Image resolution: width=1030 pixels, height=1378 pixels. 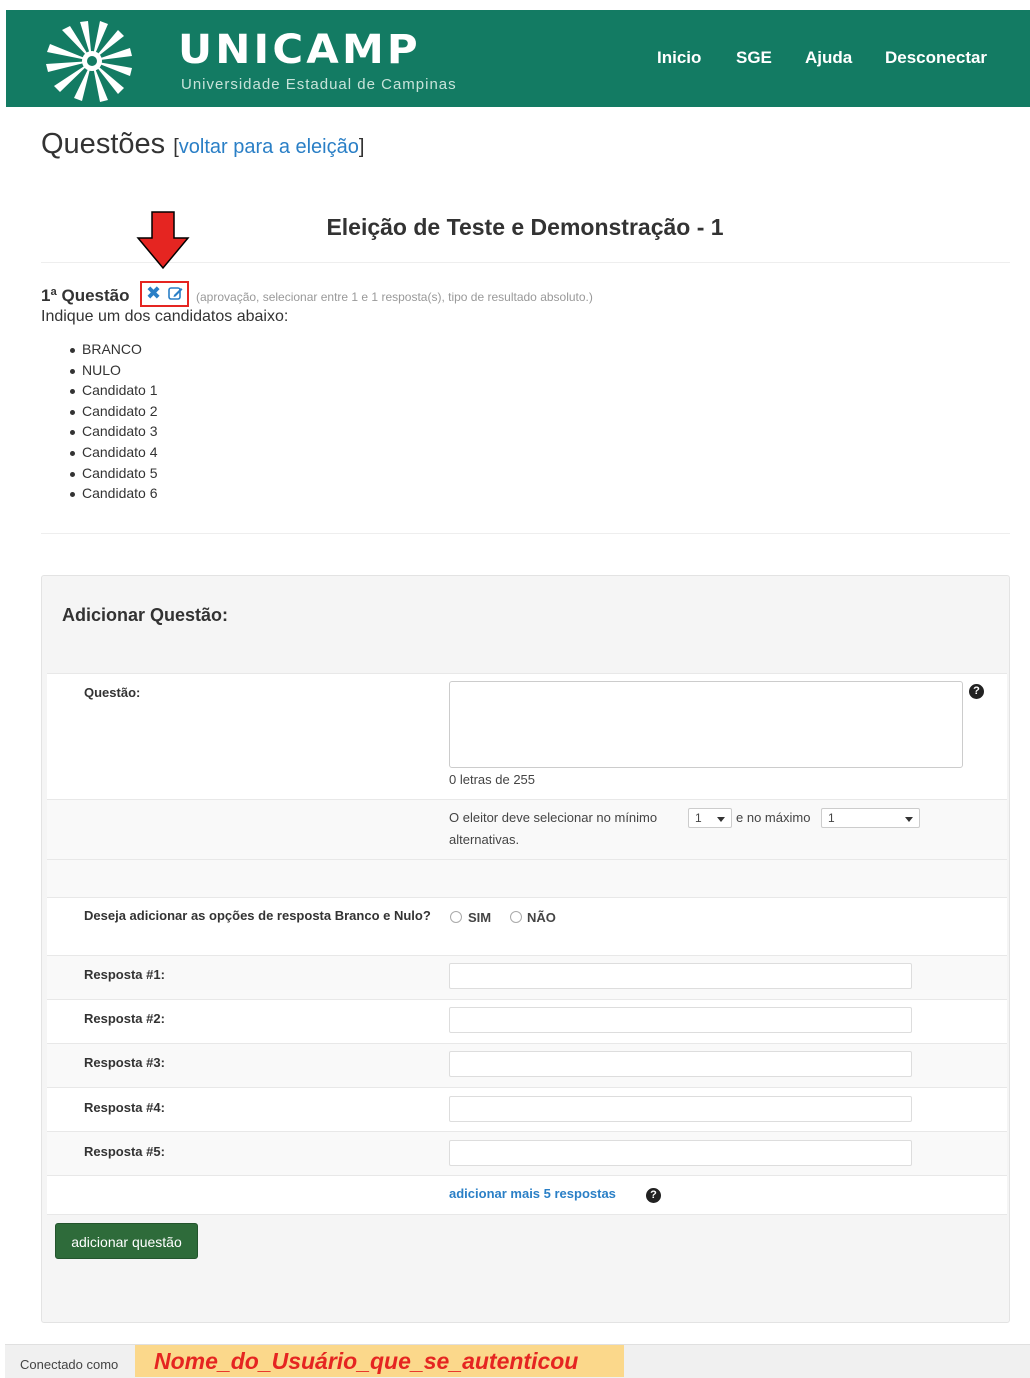 I want to click on min-select: 1, so click(x=710, y=818).